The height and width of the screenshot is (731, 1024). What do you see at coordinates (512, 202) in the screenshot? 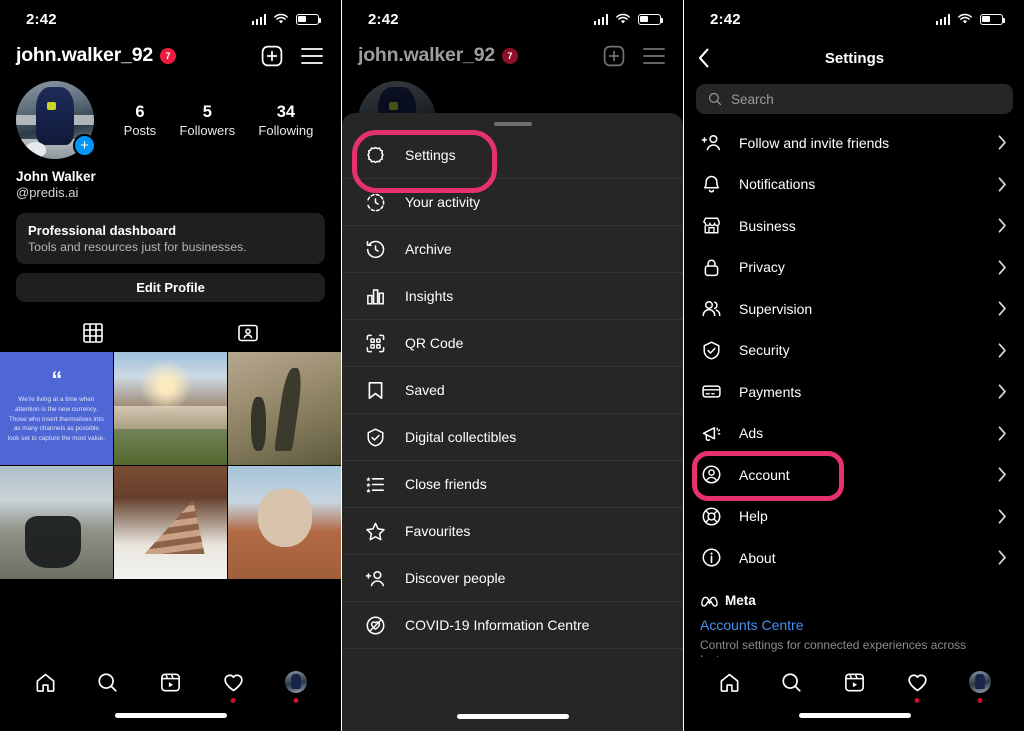
I see `menu-item-your-activity: Your activity` at bounding box center [512, 202].